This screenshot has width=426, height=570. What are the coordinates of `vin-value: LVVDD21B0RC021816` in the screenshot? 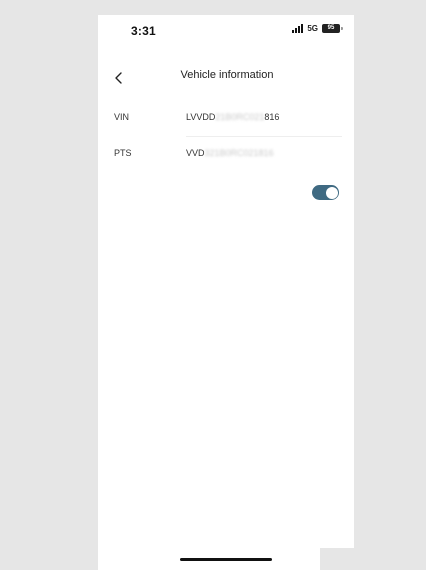 It's located at (232, 117).